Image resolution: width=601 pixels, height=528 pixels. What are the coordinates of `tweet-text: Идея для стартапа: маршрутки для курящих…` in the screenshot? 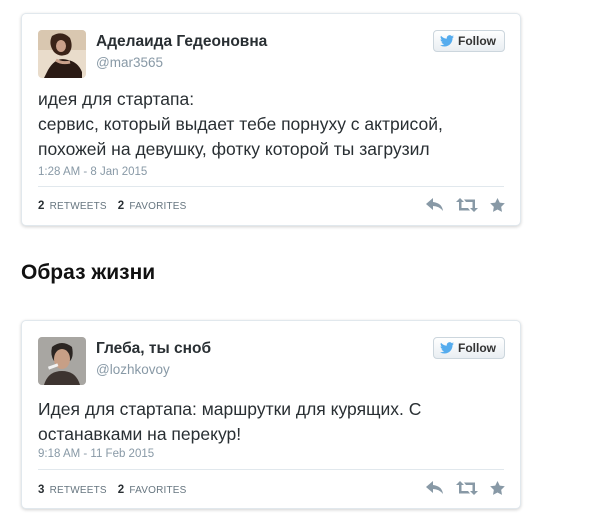 It's located at (272, 422).